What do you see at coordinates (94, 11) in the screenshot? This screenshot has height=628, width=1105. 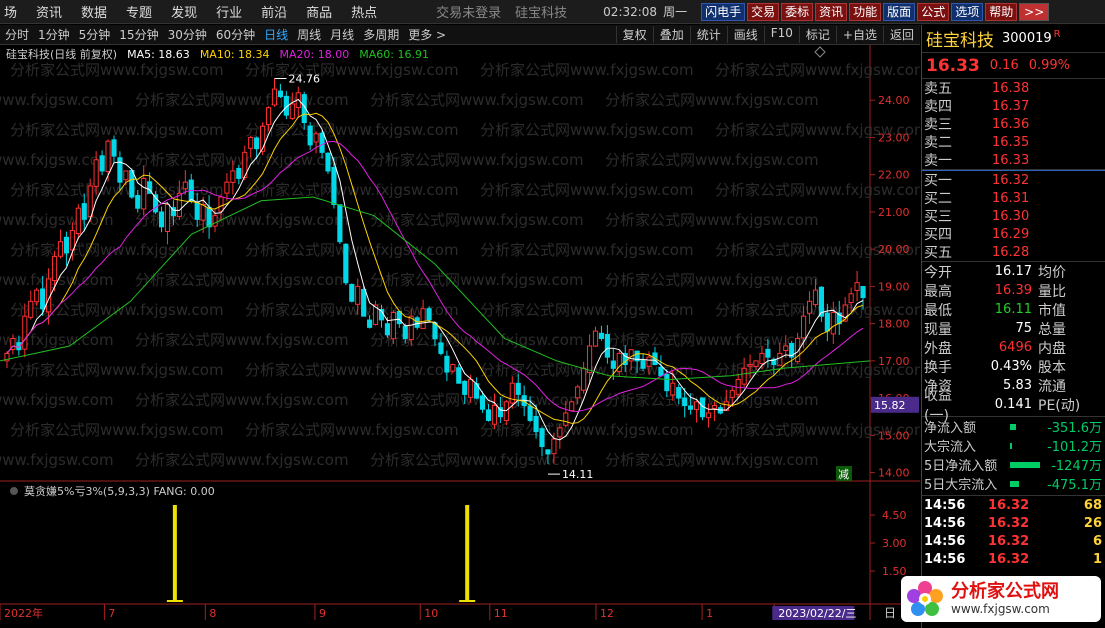 I see `menu-item-data: 数据` at bounding box center [94, 11].